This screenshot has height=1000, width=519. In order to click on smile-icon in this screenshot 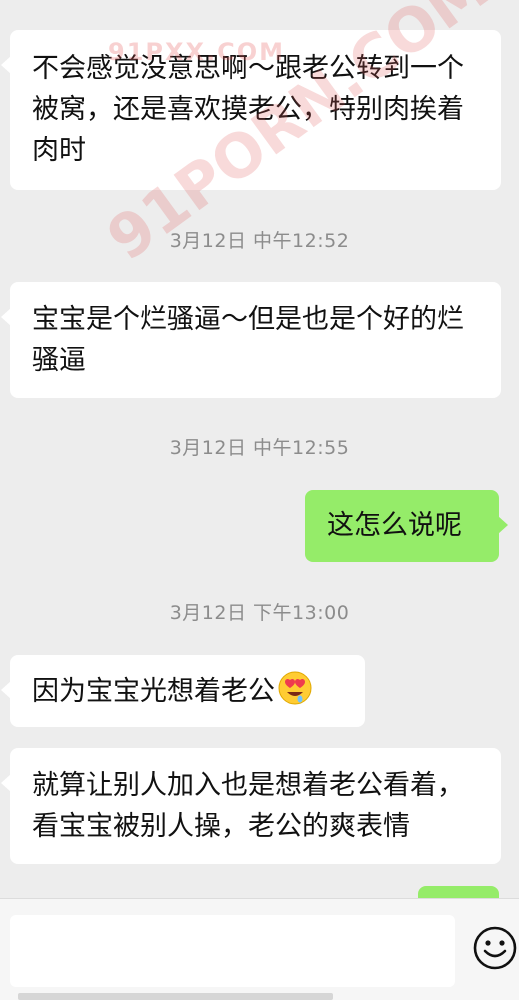, I will do `click(495, 948)`.